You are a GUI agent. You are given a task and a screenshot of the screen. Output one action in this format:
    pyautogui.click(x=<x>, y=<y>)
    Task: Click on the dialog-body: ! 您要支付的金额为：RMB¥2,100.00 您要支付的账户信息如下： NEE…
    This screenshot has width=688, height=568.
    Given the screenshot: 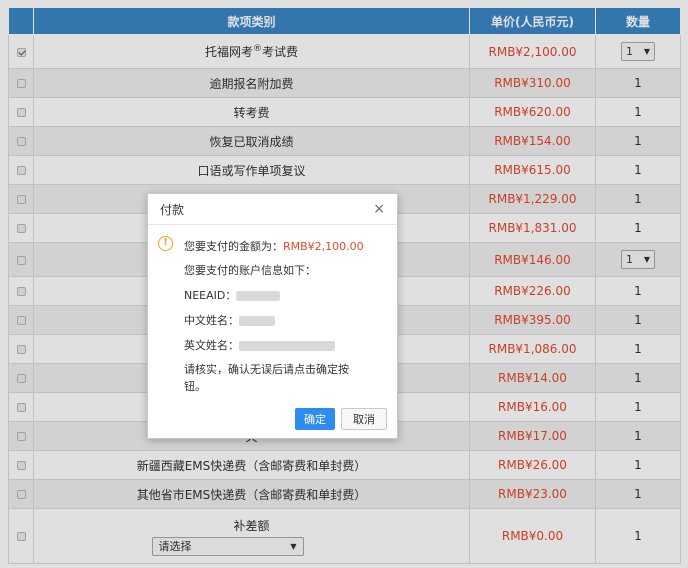 What is the action you would take?
    pyautogui.click(x=272, y=309)
    